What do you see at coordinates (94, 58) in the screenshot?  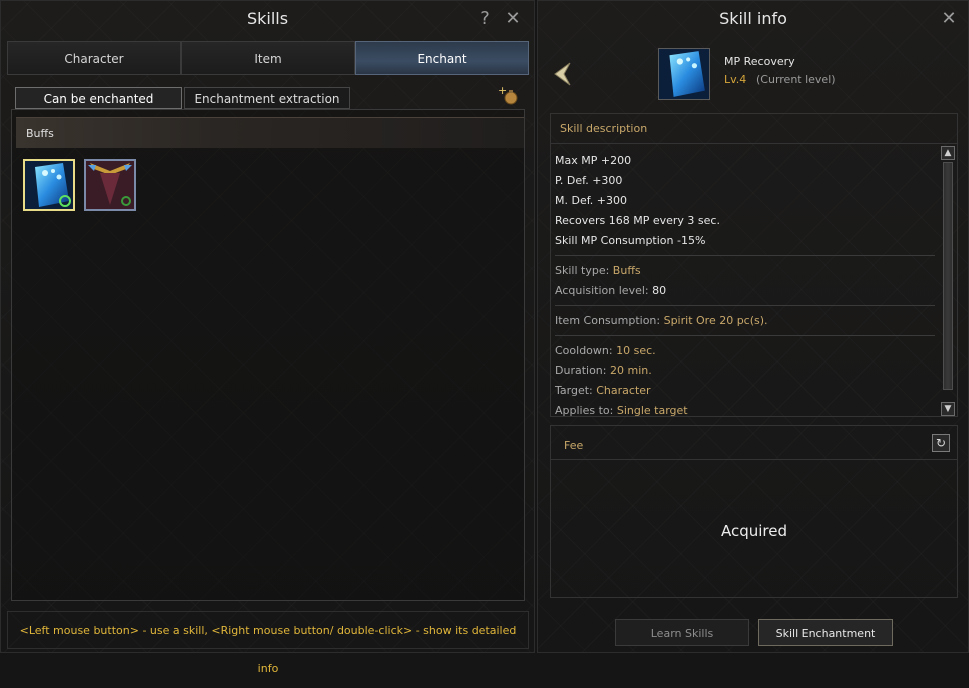 I see `tab-character: Character` at bounding box center [94, 58].